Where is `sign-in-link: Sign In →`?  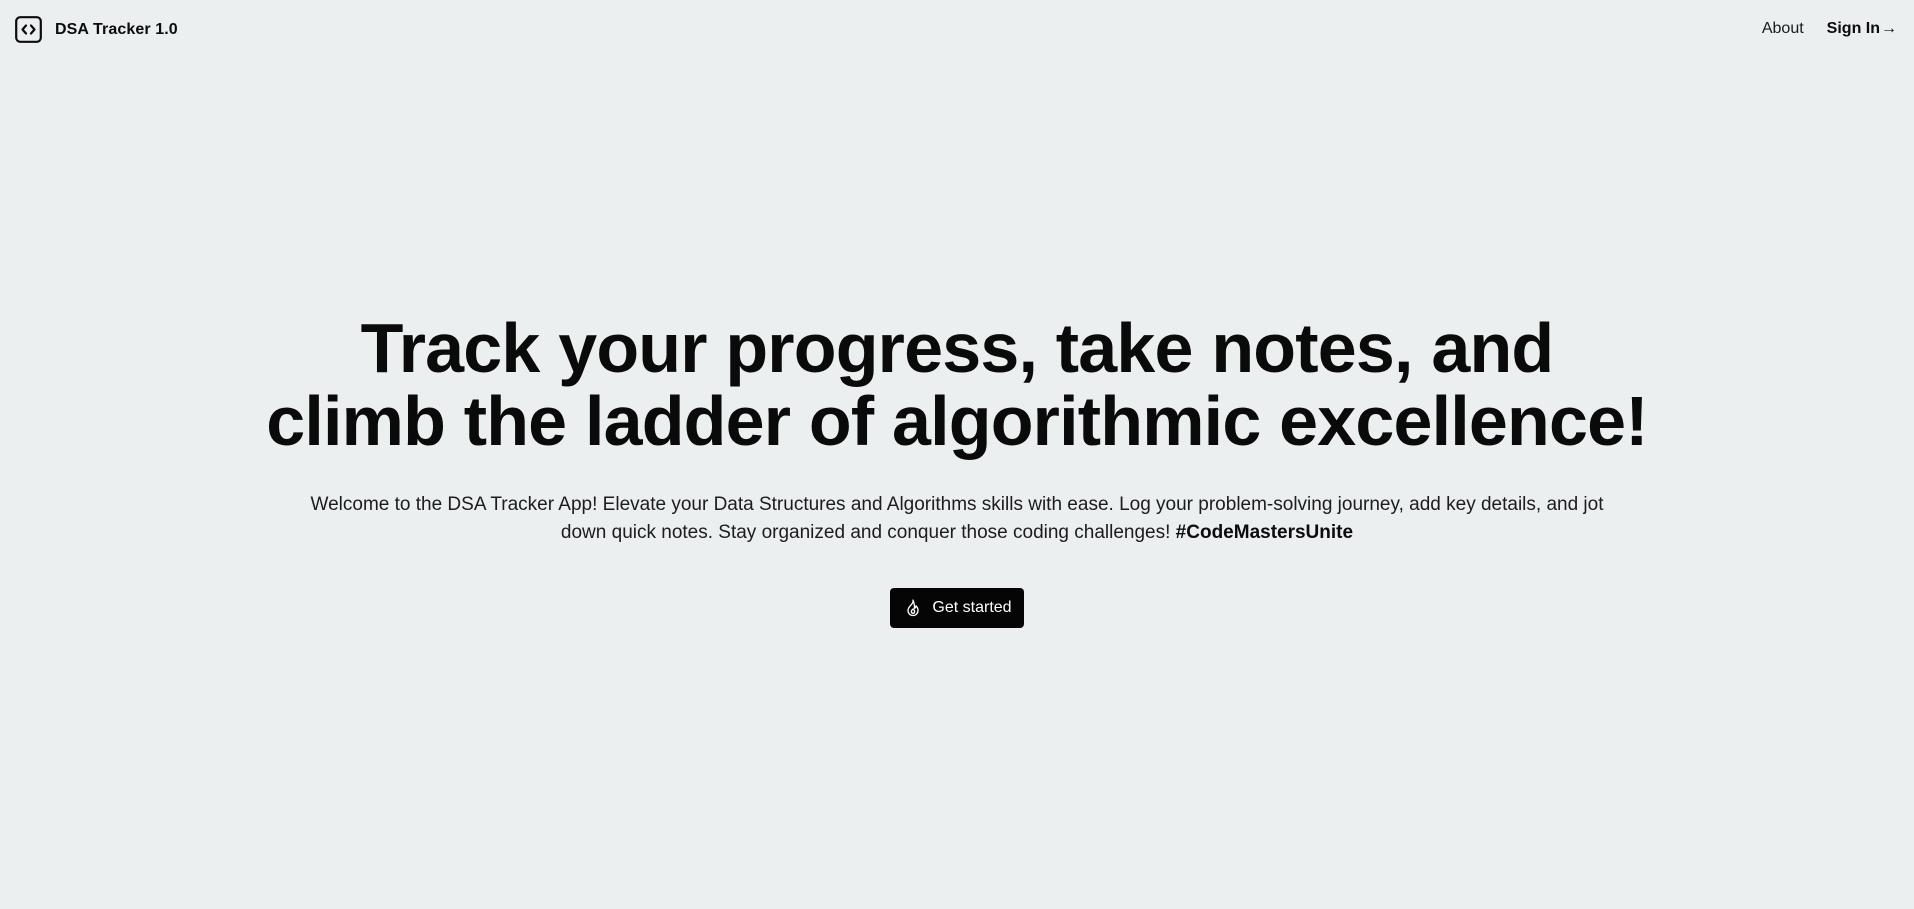 sign-in-link: Sign In → is located at coordinates (1862, 29).